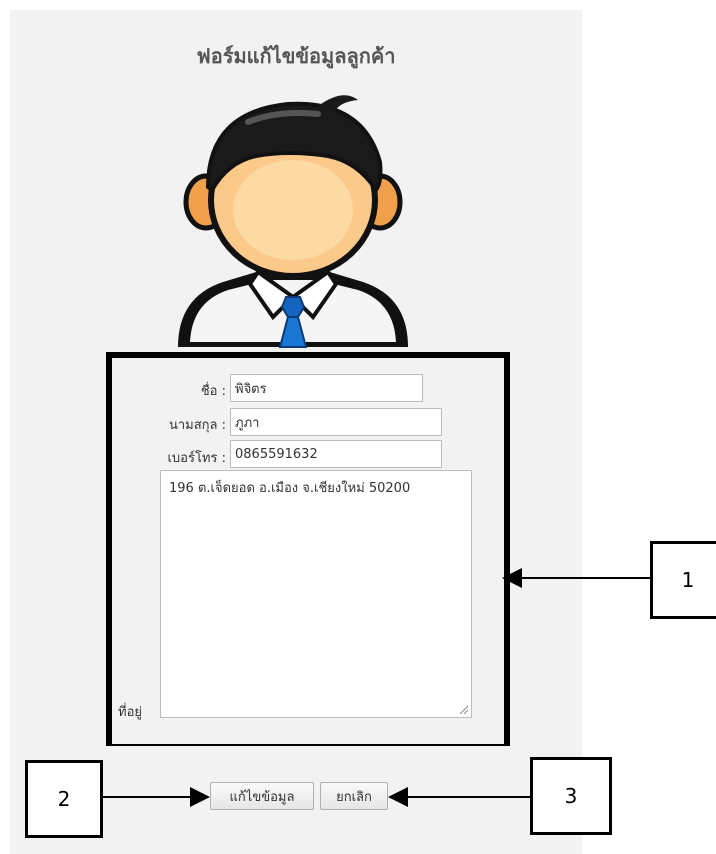  I want to click on page-title: ฟอร์มแก้ไขข้อมูลลูกค้า, so click(296, 56).